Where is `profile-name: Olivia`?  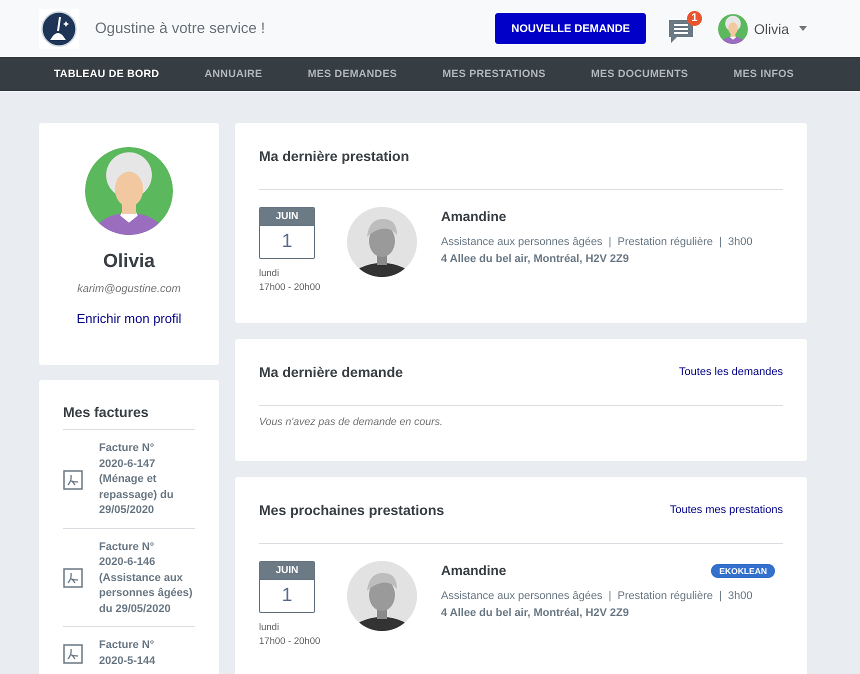 profile-name: Olivia is located at coordinates (129, 262).